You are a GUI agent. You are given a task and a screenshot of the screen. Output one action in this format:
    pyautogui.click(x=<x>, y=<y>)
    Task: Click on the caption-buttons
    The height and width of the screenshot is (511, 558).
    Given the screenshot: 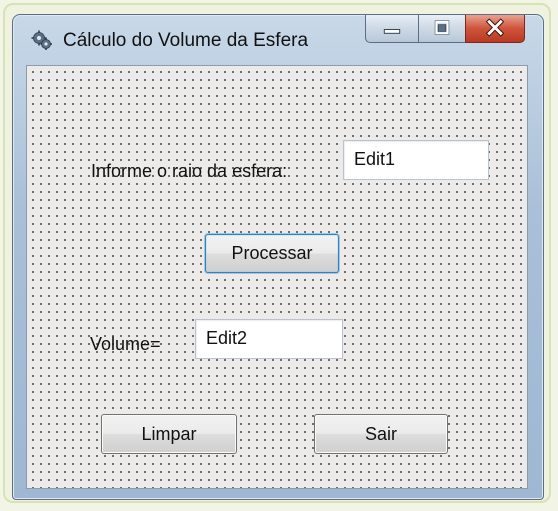 What is the action you would take?
    pyautogui.click(x=446, y=30)
    